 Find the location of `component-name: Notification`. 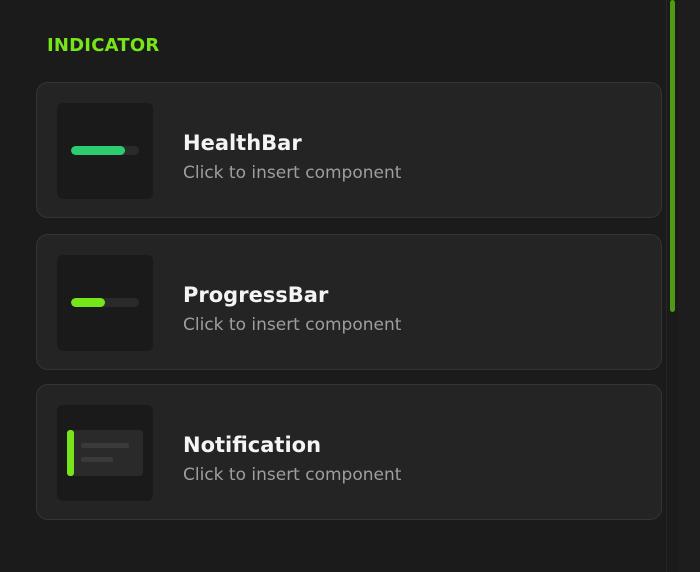

component-name: Notification is located at coordinates (252, 445).